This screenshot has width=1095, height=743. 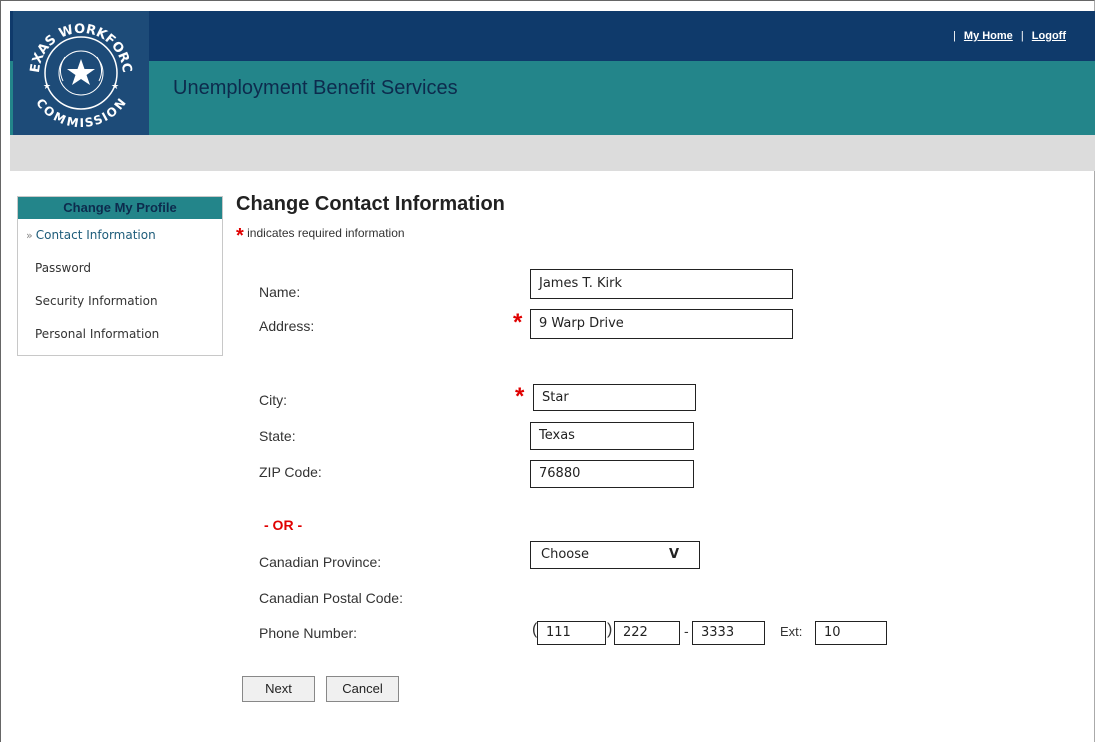 What do you see at coordinates (728, 633) in the screenshot?
I see `phone-line-field: 3333` at bounding box center [728, 633].